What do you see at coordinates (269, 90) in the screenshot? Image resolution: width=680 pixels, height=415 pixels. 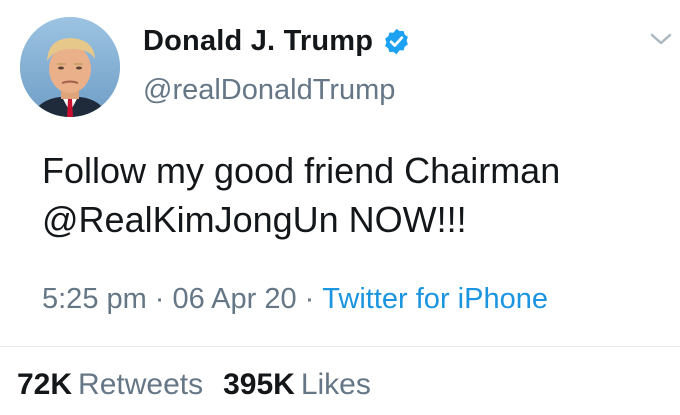 I see `author-handle: @realDonaldTrump` at bounding box center [269, 90].